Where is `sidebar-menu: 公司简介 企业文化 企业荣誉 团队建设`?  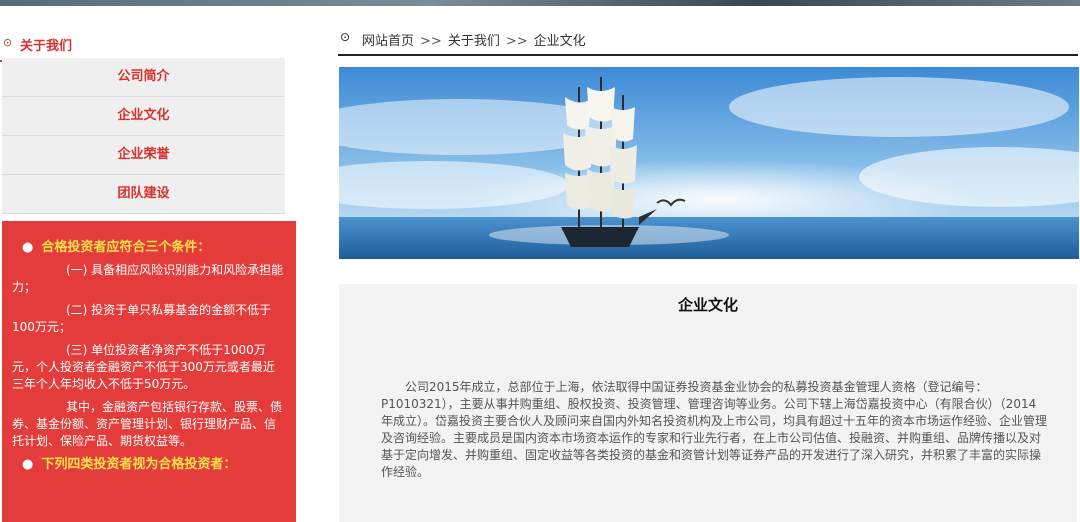 sidebar-menu: 公司简介 企业文化 企业荣誉 团队建设 is located at coordinates (143, 136).